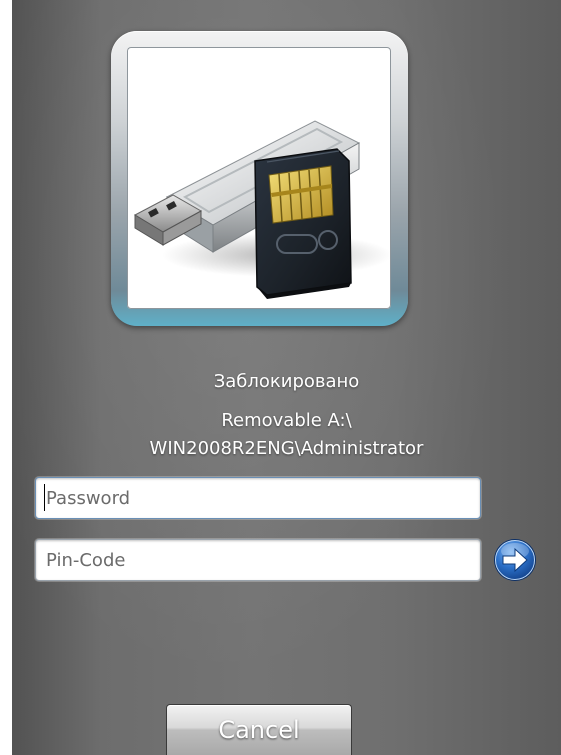 Image resolution: width=561 pixels, height=755 pixels. What do you see at coordinates (286, 381) in the screenshot?
I see `locked-status-label: Заблокировано` at bounding box center [286, 381].